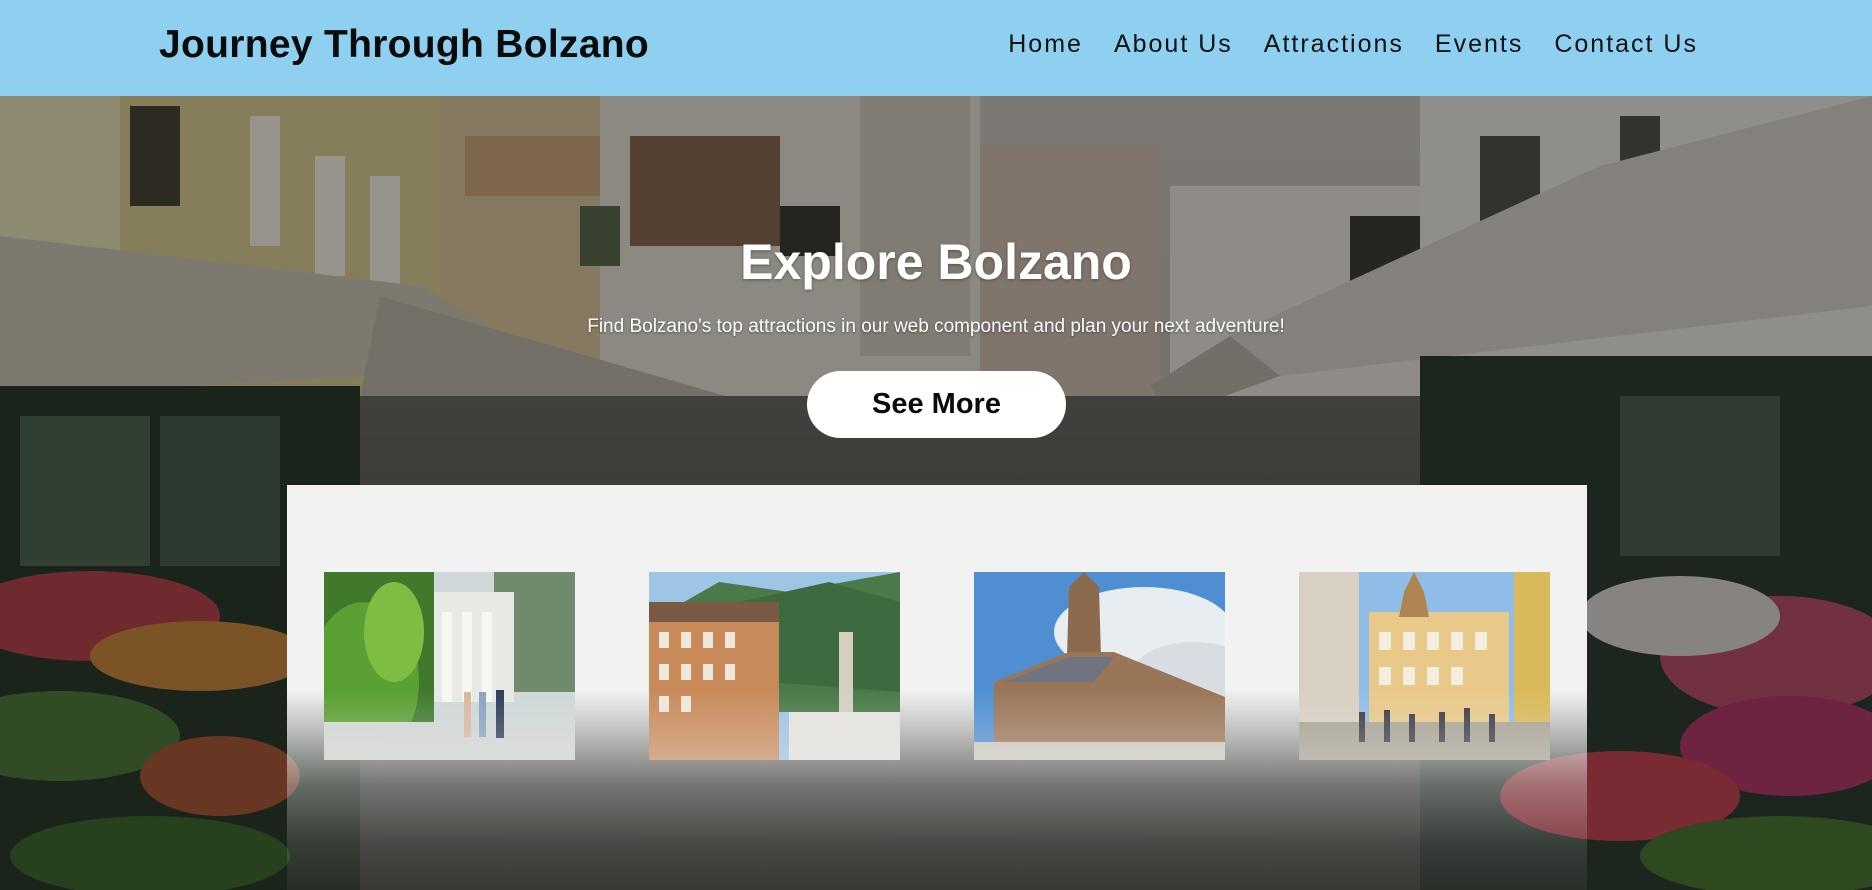 This screenshot has width=1872, height=890. Describe the element at coordinates (936, 404) in the screenshot. I see `see-more-button: See More` at that location.